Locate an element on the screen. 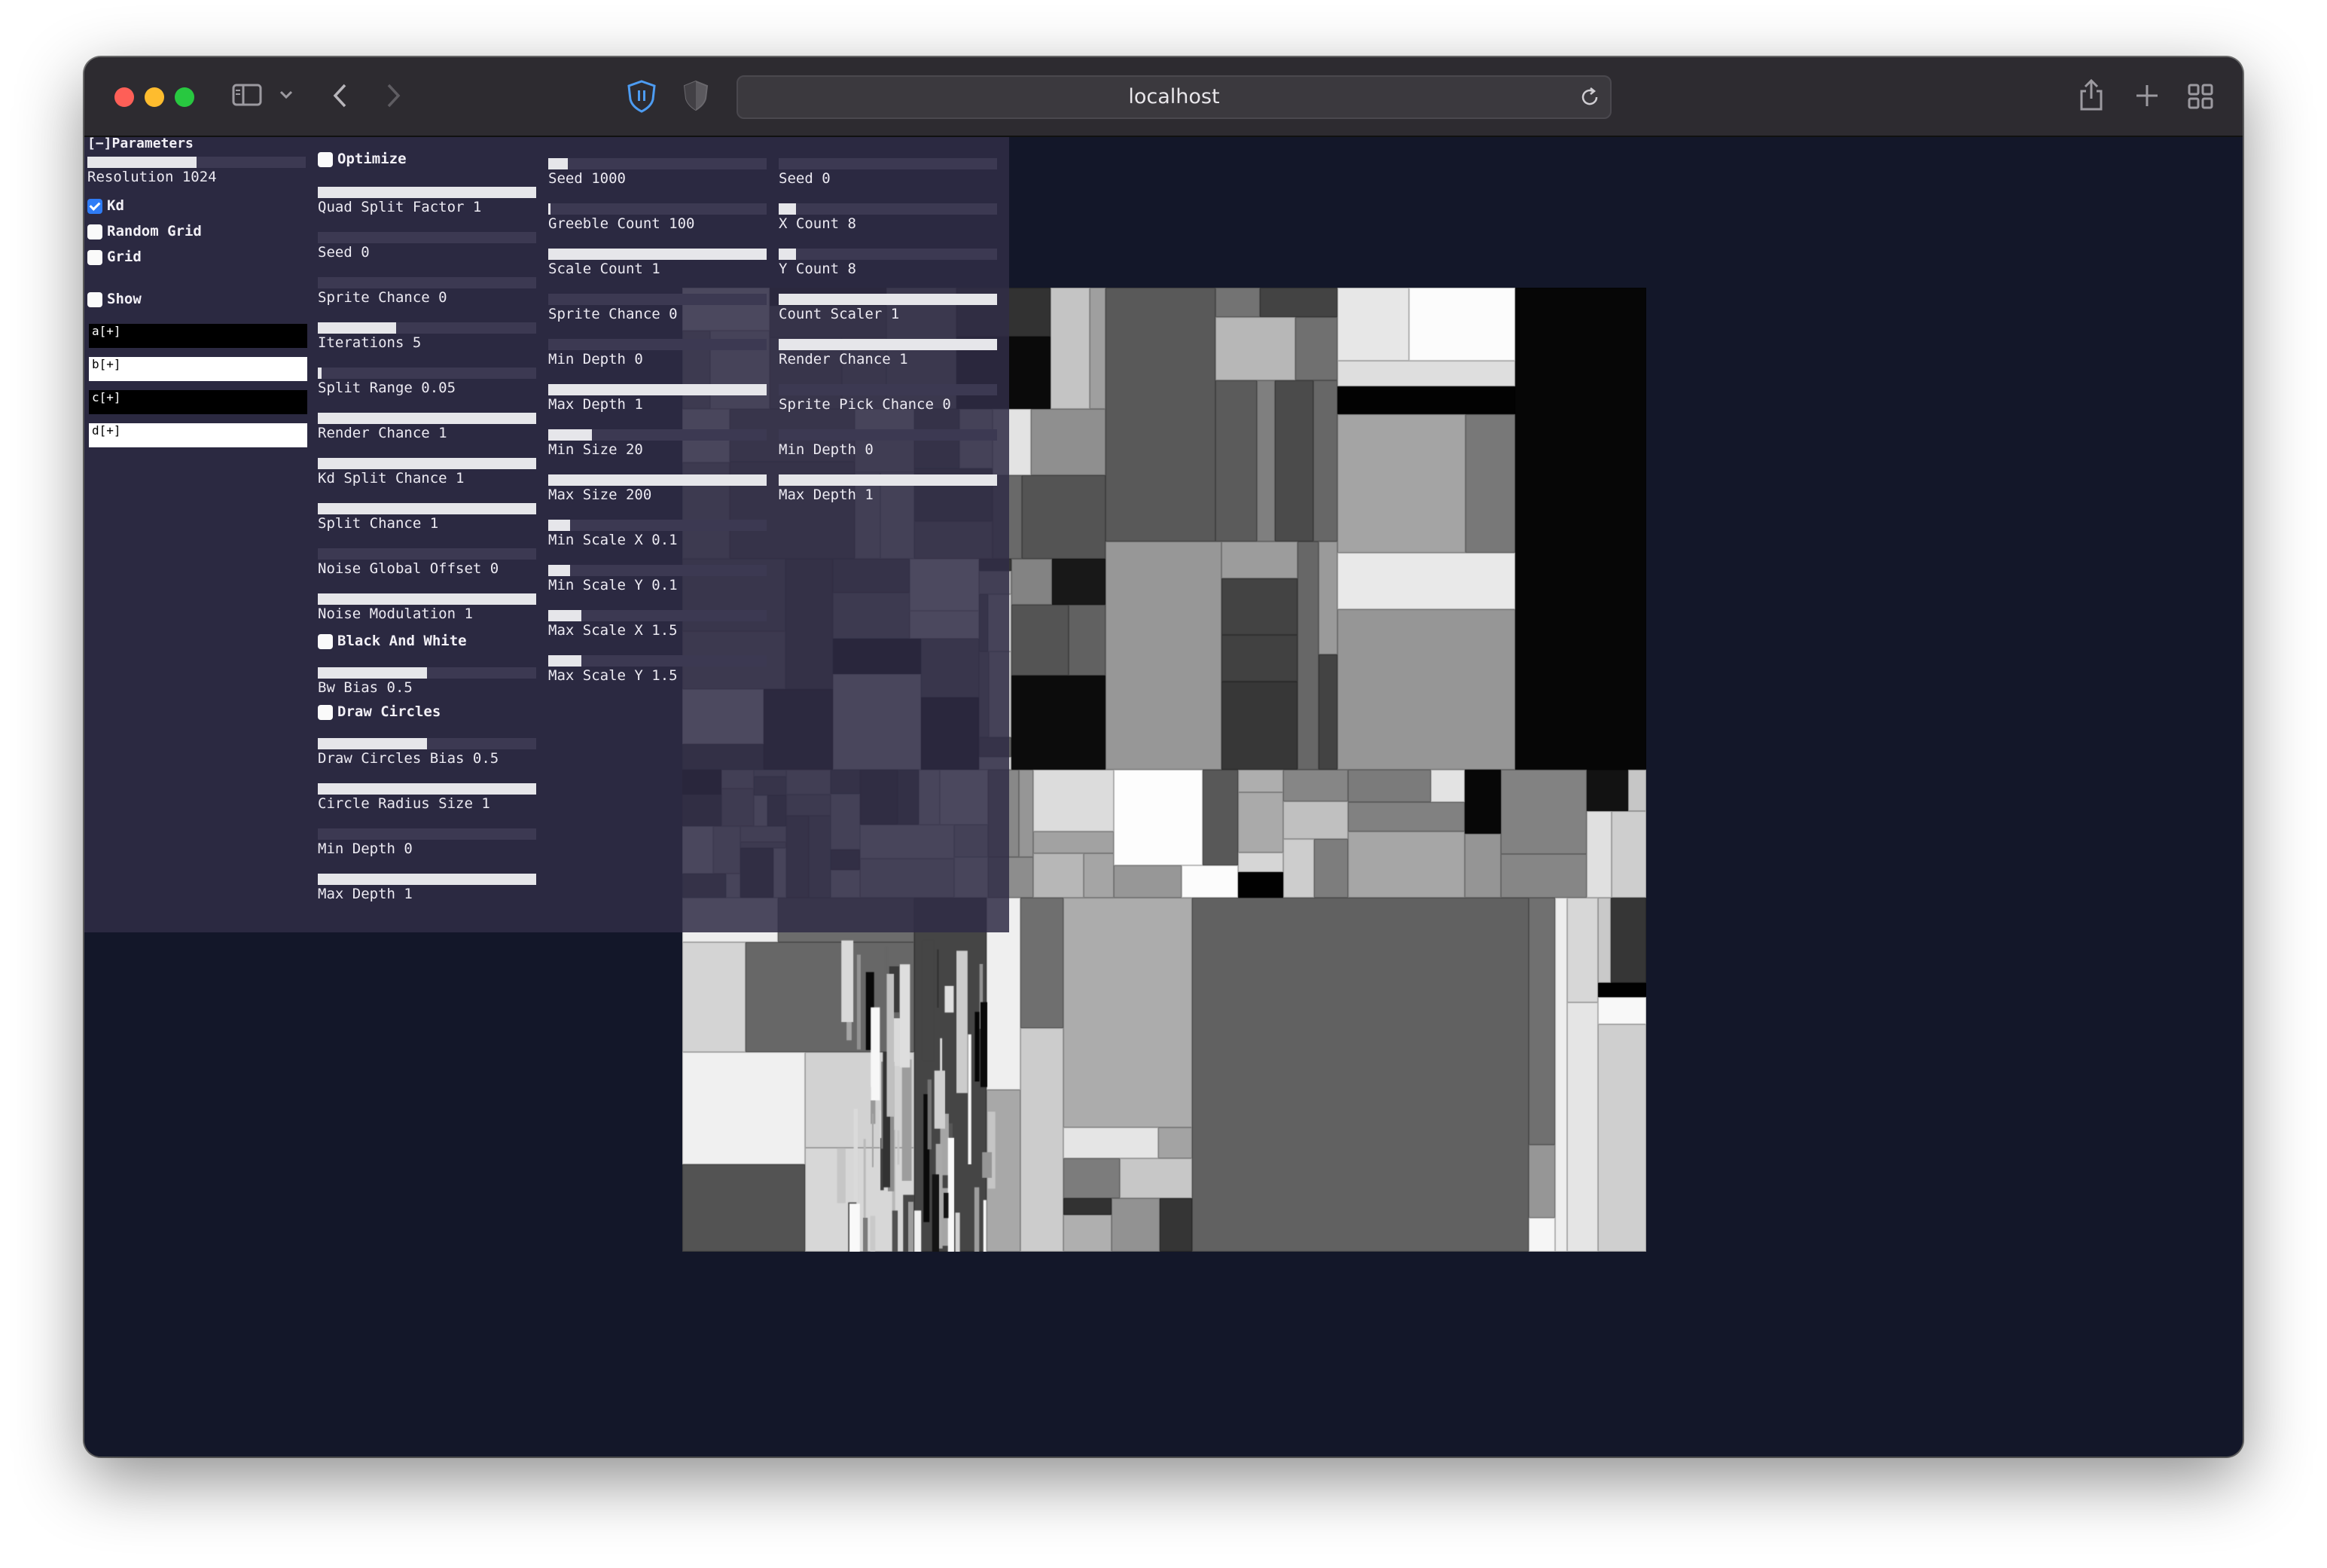 This screenshot has height=1568, width=2327. max-size-slider: Max Size 200 is located at coordinates (657, 486).